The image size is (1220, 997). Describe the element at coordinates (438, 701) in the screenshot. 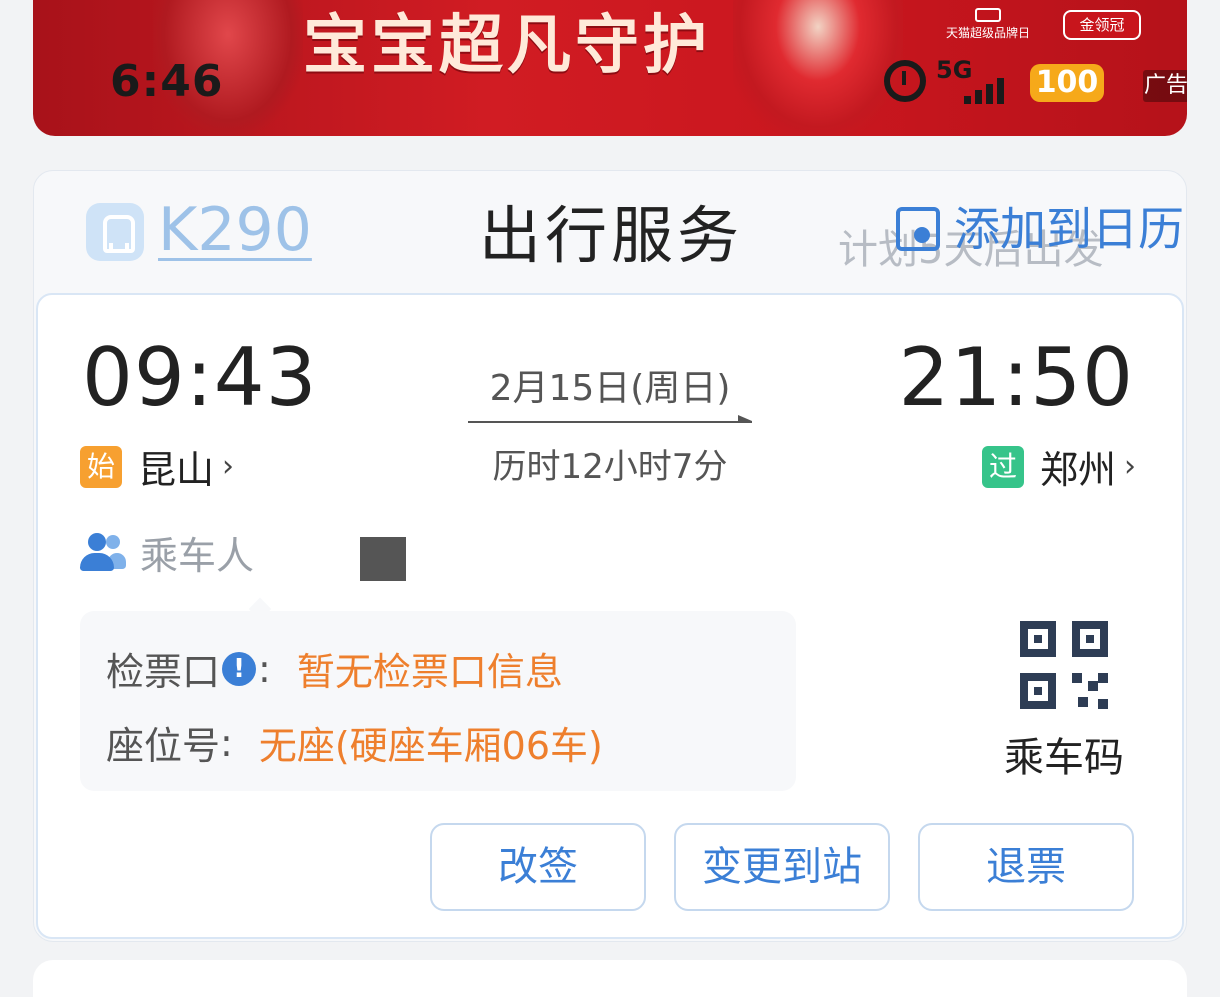

I see `ticket-details-panel: 检票口 ! : 暂无检票口信息 座位号 : 无座(硬座车厢06车)` at that location.